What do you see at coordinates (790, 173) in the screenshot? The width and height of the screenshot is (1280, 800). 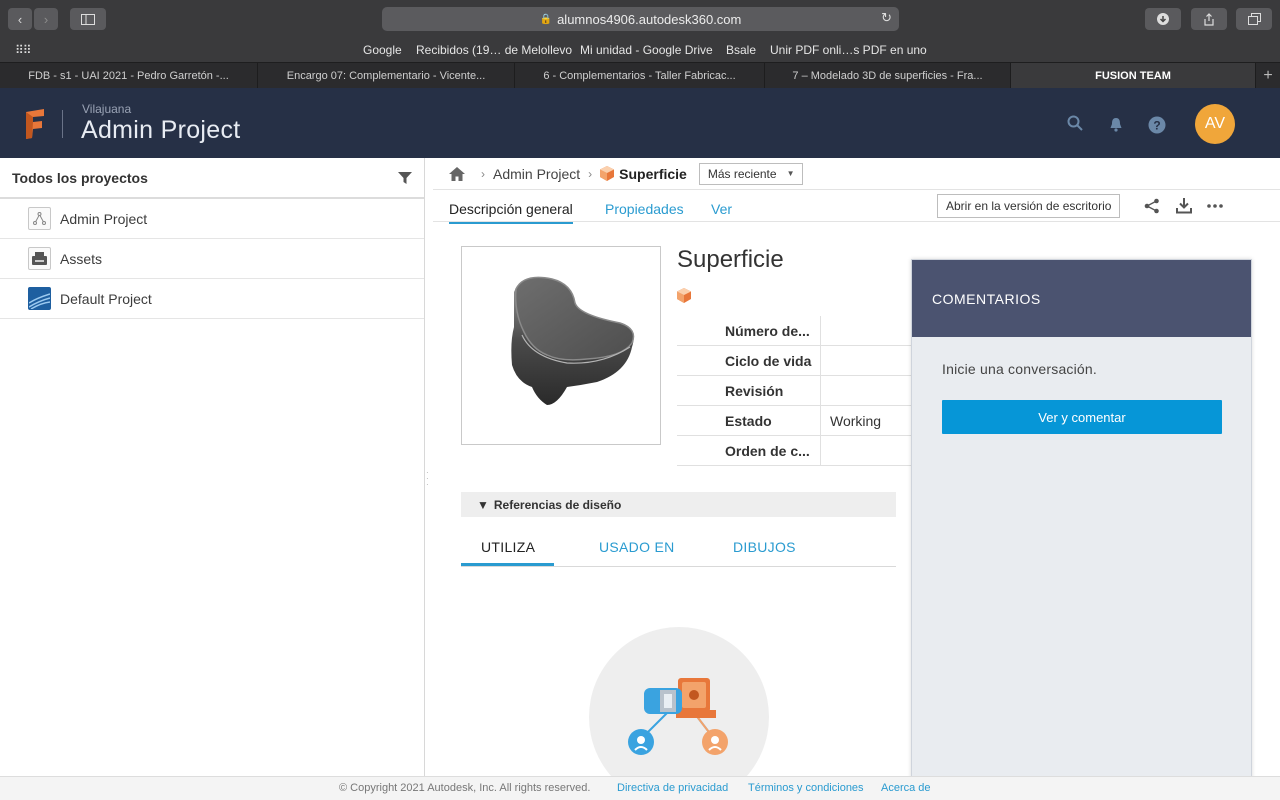 I see `caret-down-icon: ▼` at bounding box center [790, 173].